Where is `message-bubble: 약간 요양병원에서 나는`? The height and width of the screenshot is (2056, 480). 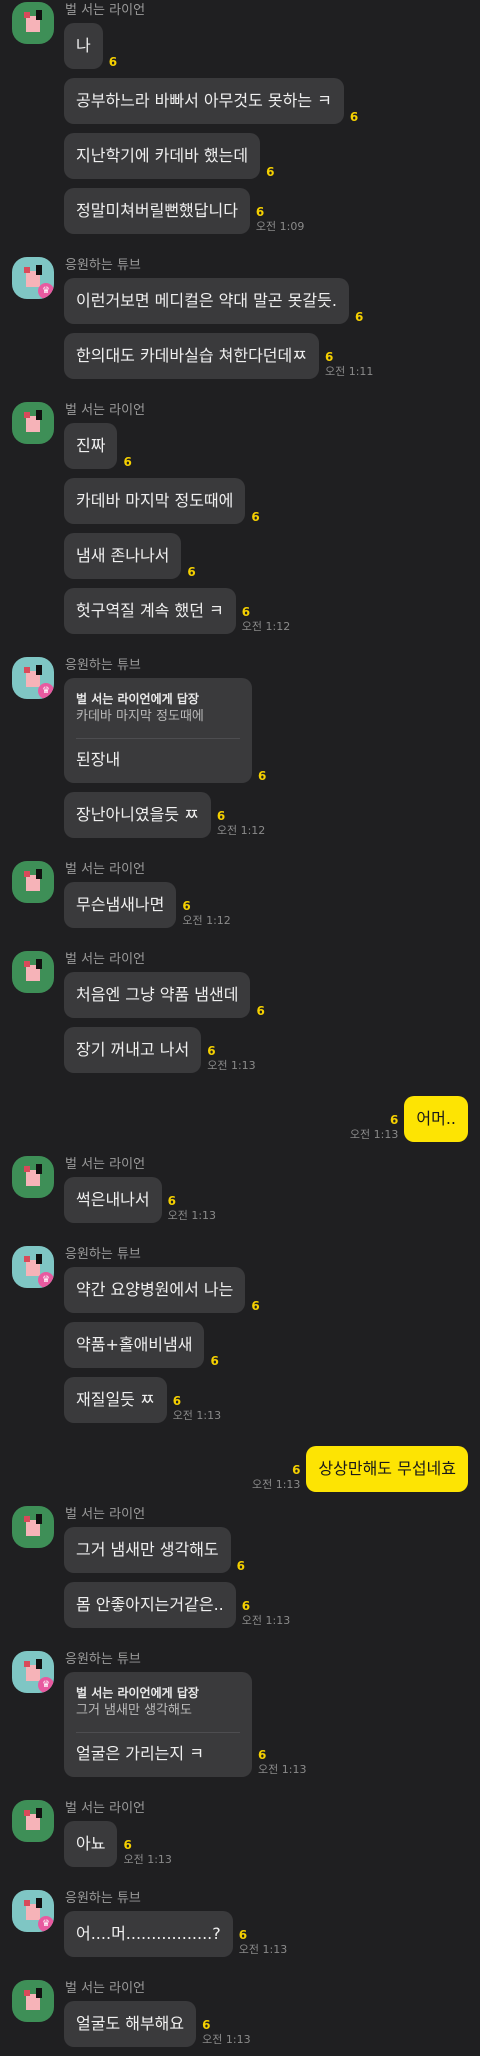
message-bubble: 약간 요양병원에서 나는 is located at coordinates (155, 1290).